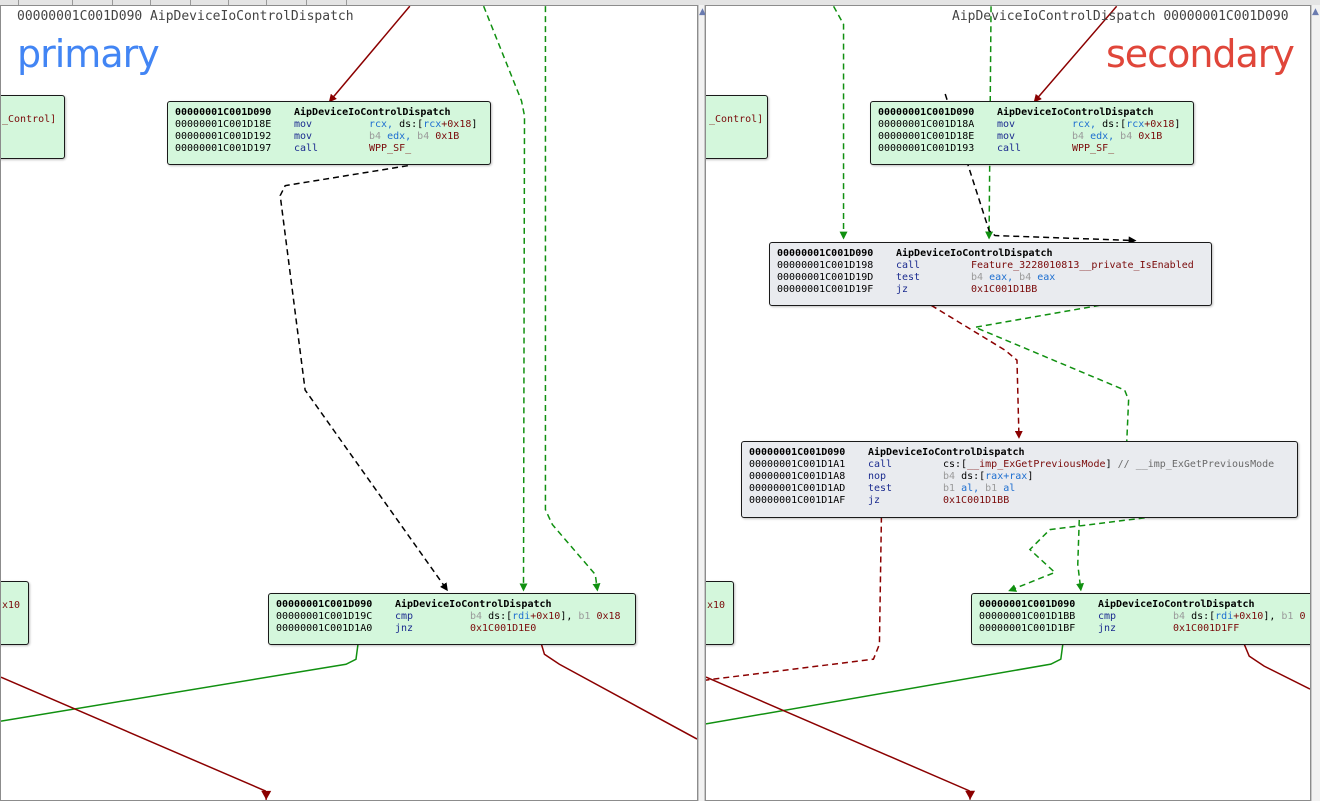 This screenshot has height=801, width=1320. What do you see at coordinates (1315, 12) in the screenshot?
I see `scroll-up-arrow-icon: ▲` at bounding box center [1315, 12].